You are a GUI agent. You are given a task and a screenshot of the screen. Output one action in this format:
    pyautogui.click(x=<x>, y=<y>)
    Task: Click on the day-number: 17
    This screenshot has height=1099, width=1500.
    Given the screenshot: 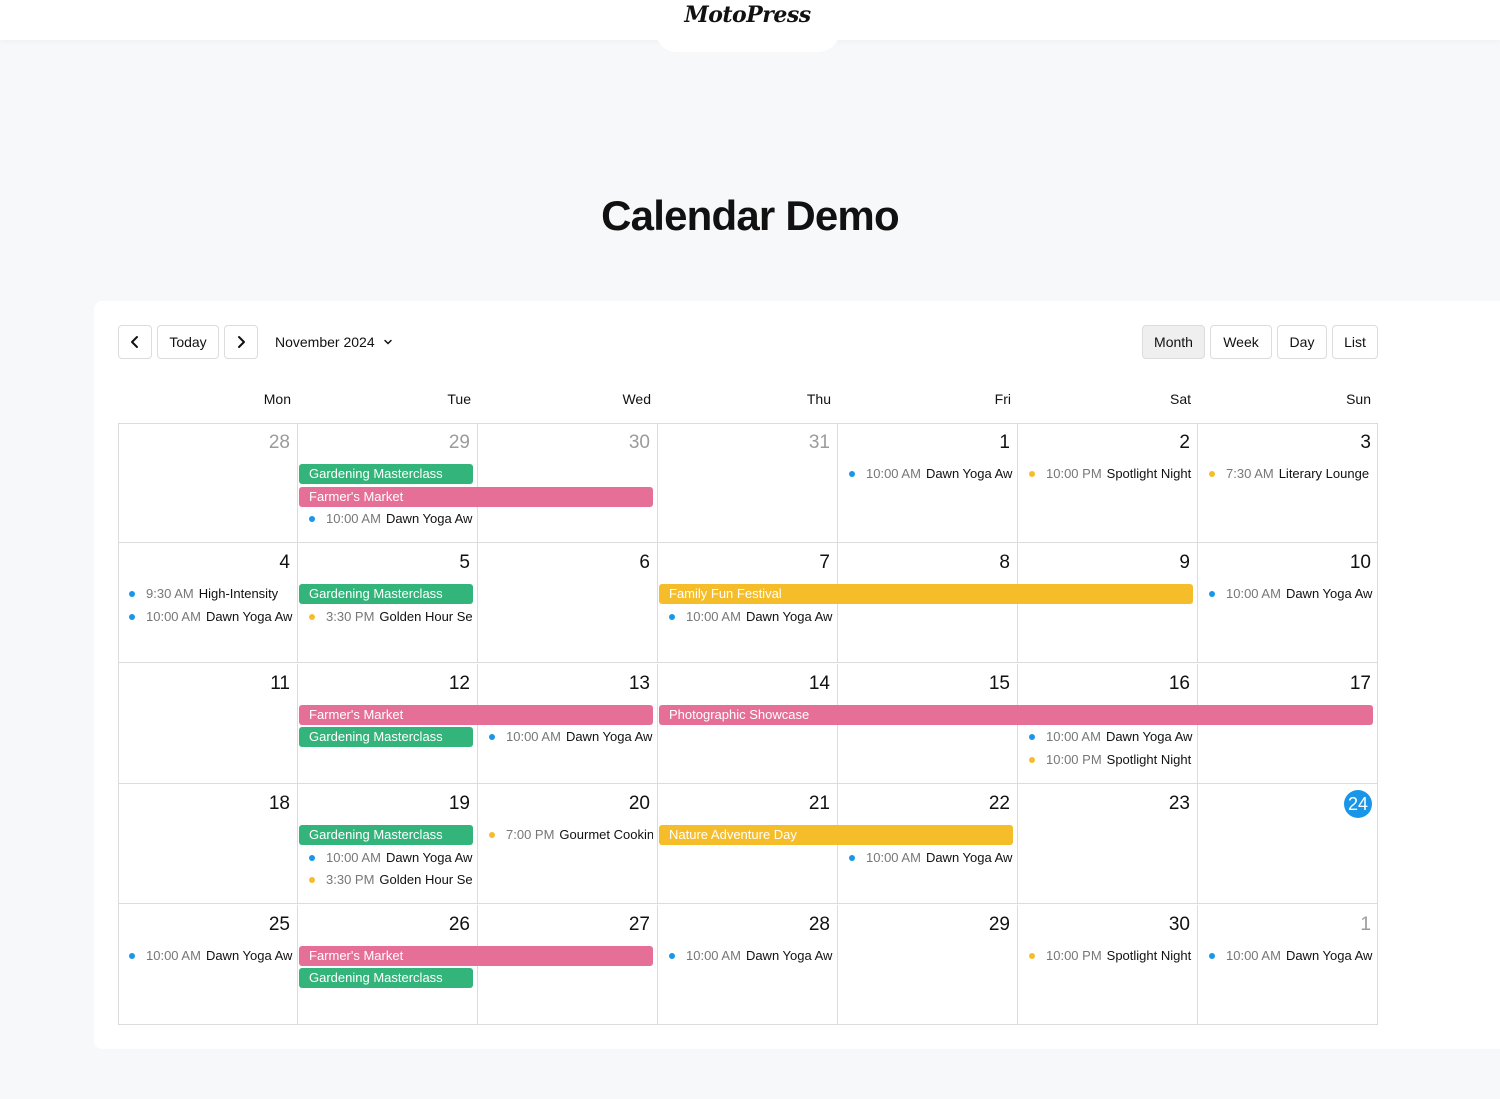 What is the action you would take?
    pyautogui.click(x=1360, y=684)
    